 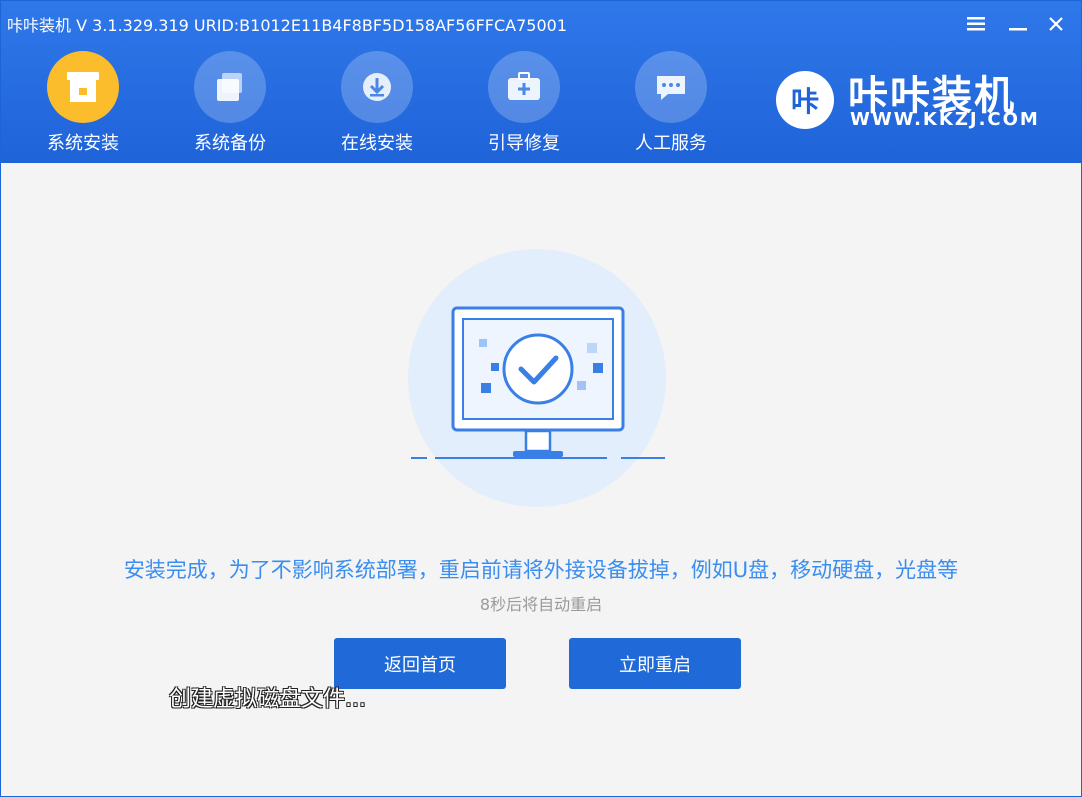 What do you see at coordinates (538, 382) in the screenshot?
I see `monitor-check-illustration` at bounding box center [538, 382].